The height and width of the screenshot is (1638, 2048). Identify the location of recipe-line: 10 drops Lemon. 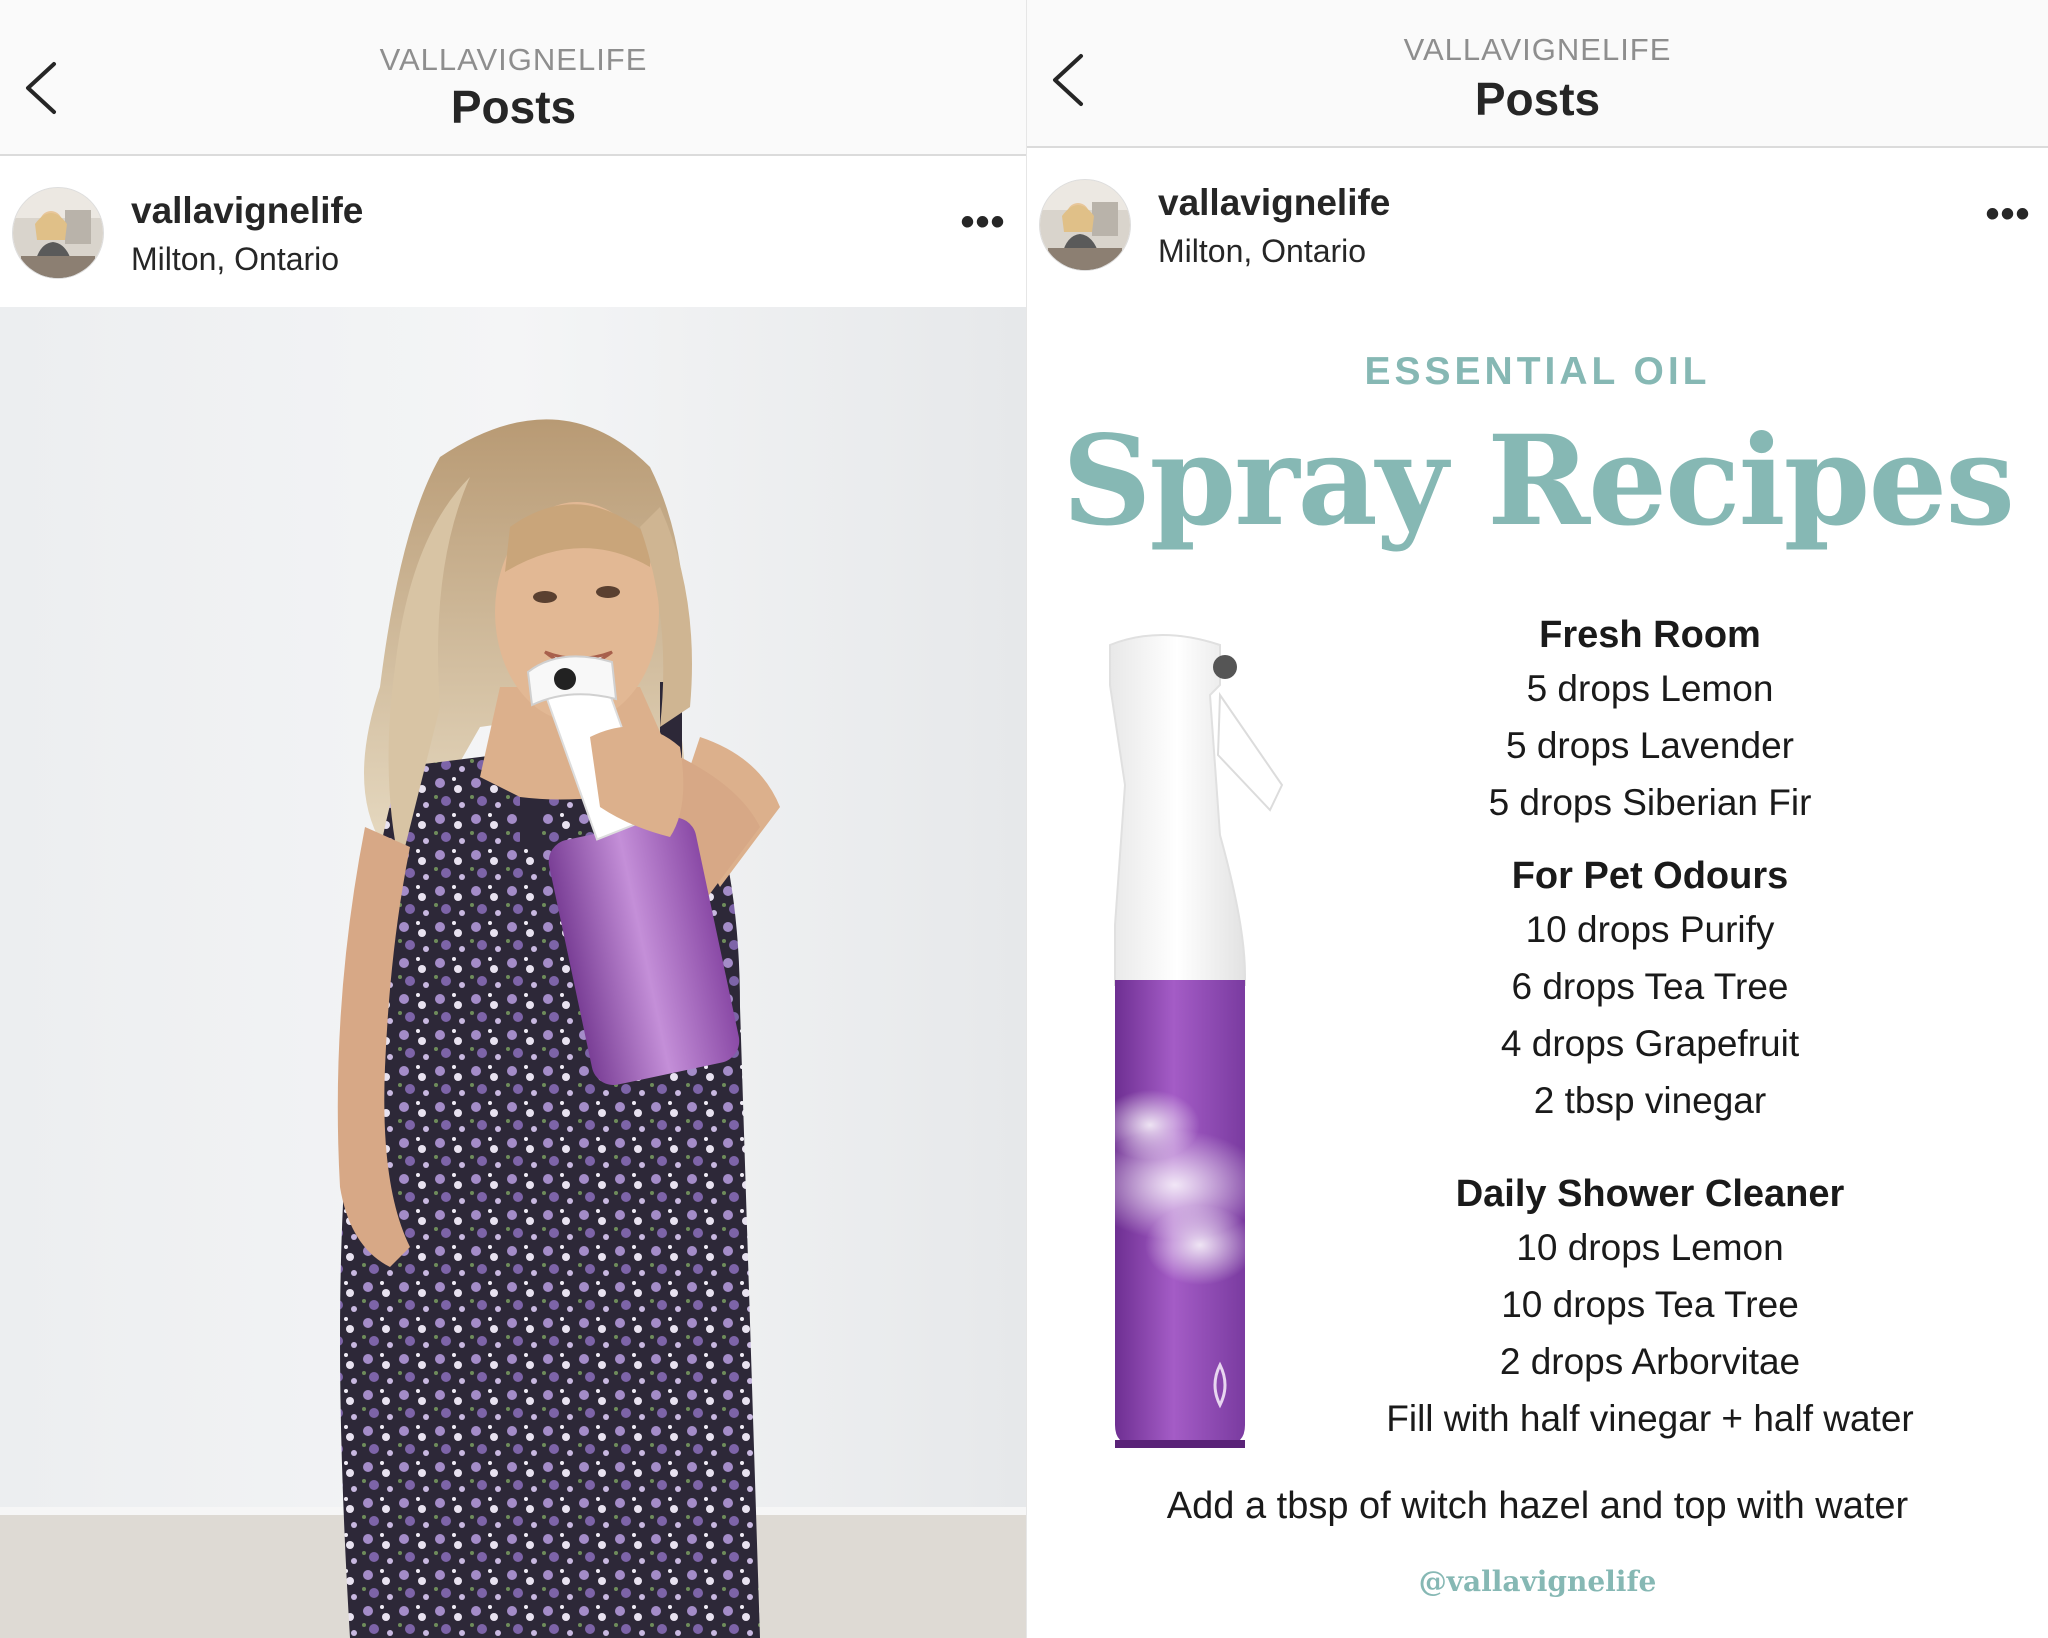
(1650, 1247).